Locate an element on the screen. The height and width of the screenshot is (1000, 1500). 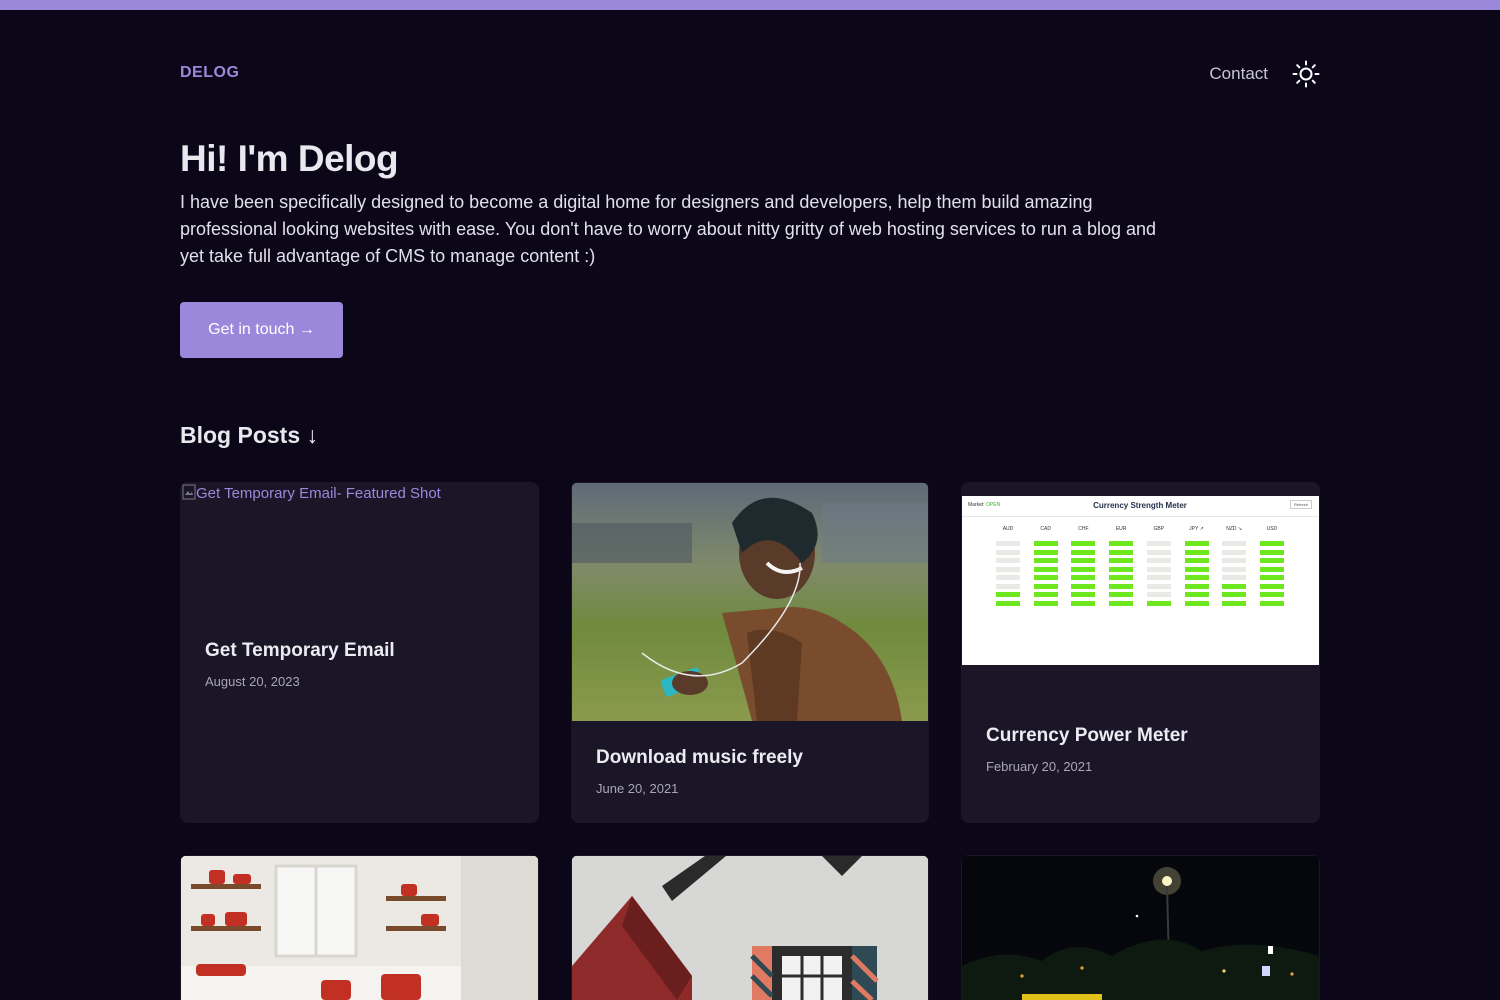
meter-refresh-label: Refresh is located at coordinates (1300, 504).